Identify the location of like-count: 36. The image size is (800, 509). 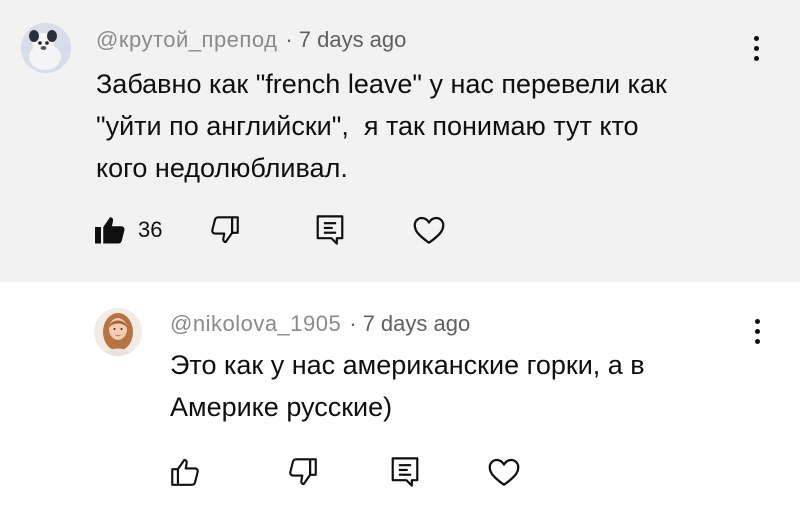
(150, 229).